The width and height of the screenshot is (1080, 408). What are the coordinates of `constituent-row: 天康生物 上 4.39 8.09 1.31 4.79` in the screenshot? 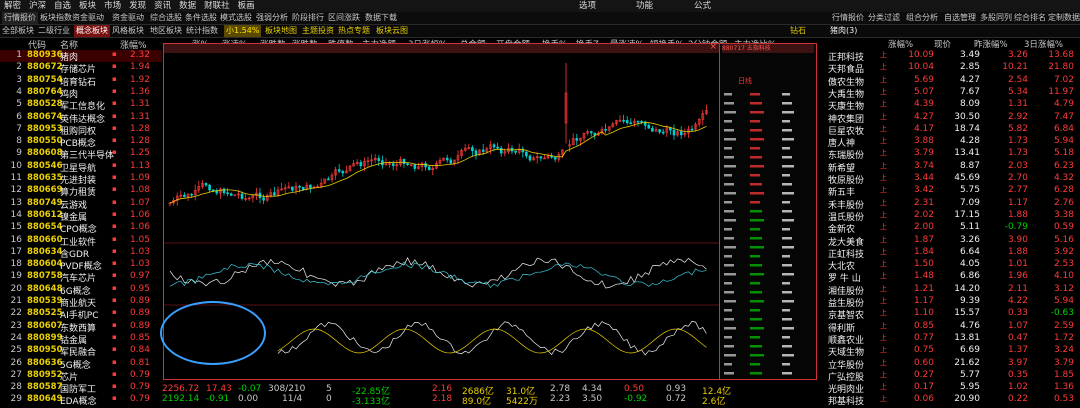 It's located at (952, 105).